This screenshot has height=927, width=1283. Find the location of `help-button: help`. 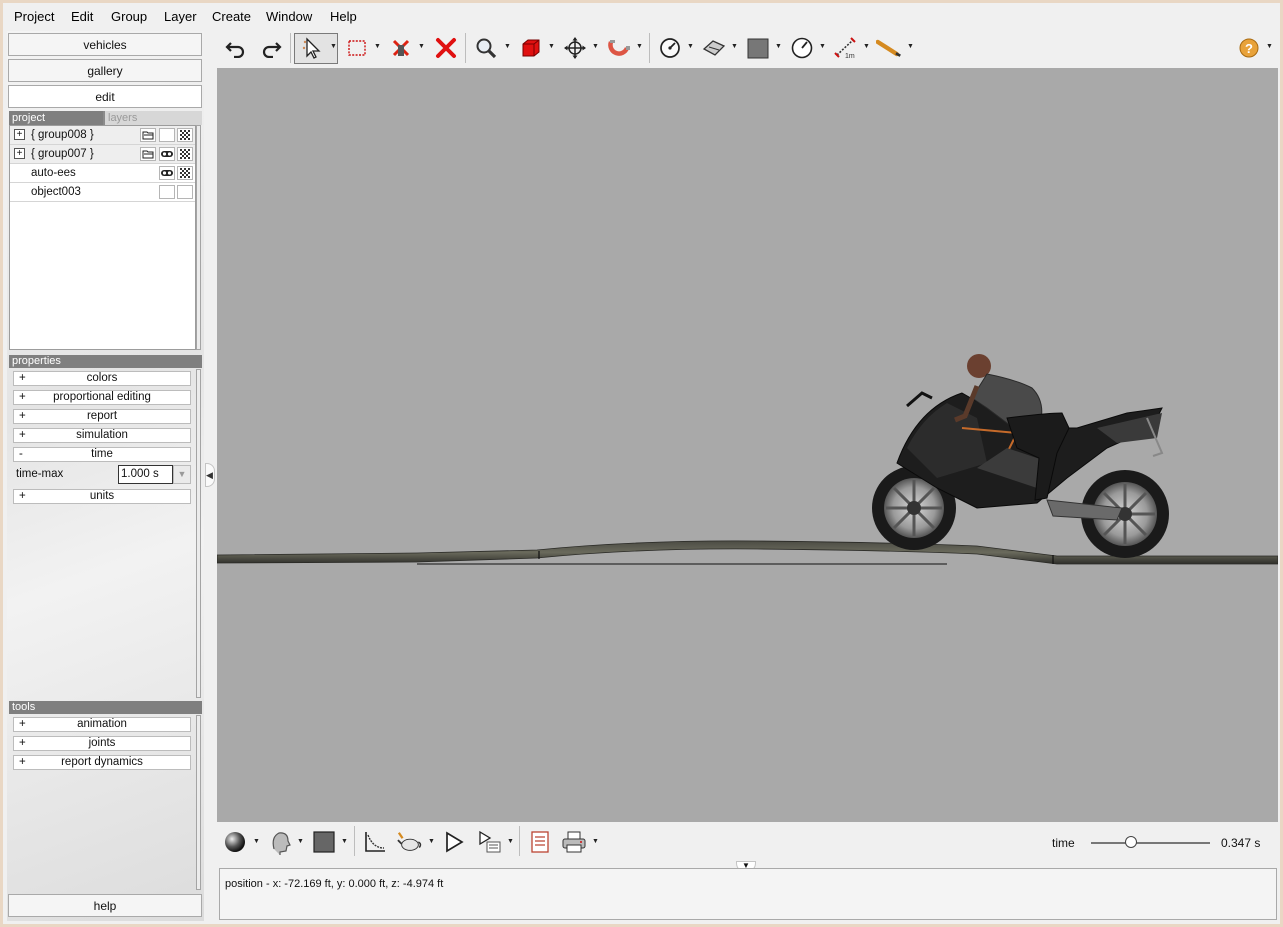

help-button: help is located at coordinates (105, 905).